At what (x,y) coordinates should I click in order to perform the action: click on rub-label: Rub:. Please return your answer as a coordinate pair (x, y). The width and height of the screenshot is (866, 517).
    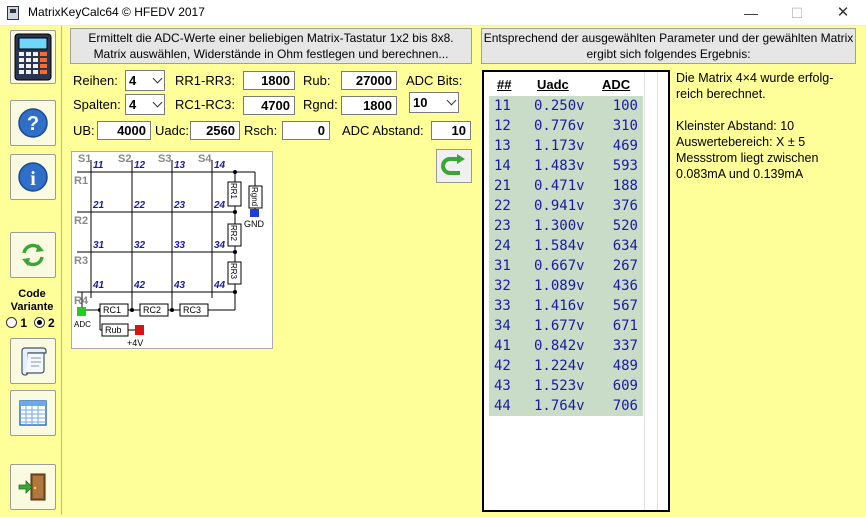
    Looking at the image, I should click on (317, 80).